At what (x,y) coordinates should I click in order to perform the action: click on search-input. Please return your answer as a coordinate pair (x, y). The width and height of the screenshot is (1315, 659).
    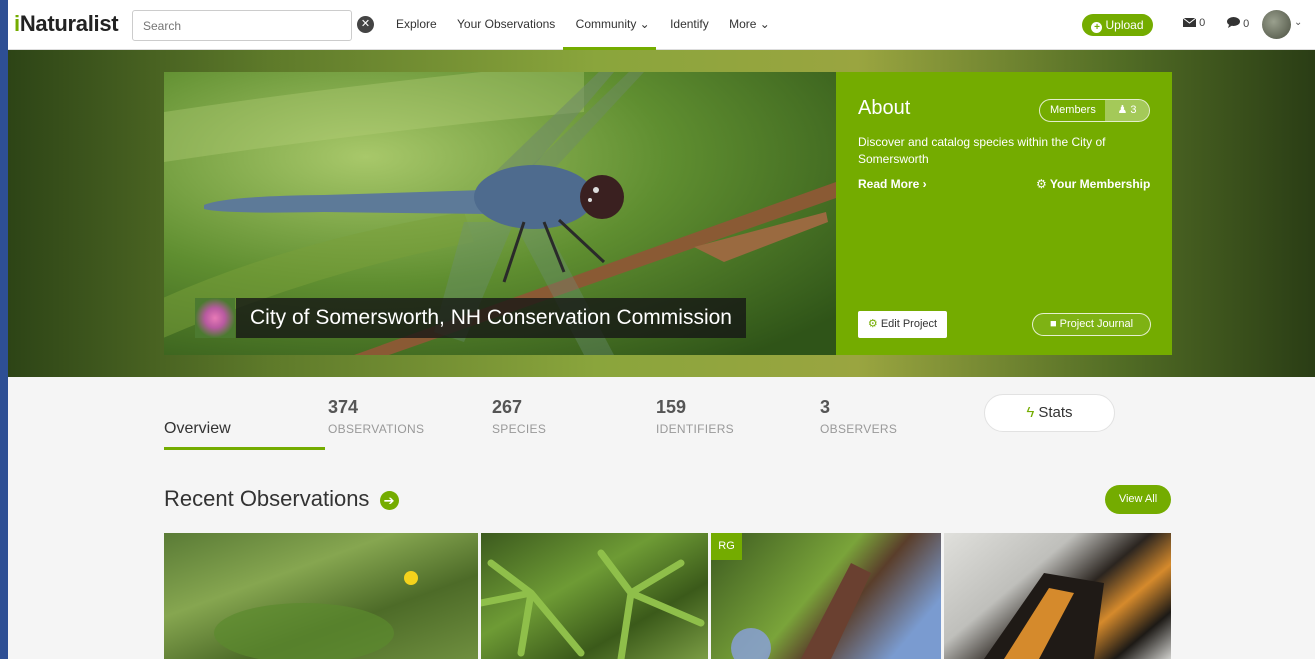
    Looking at the image, I should click on (242, 25).